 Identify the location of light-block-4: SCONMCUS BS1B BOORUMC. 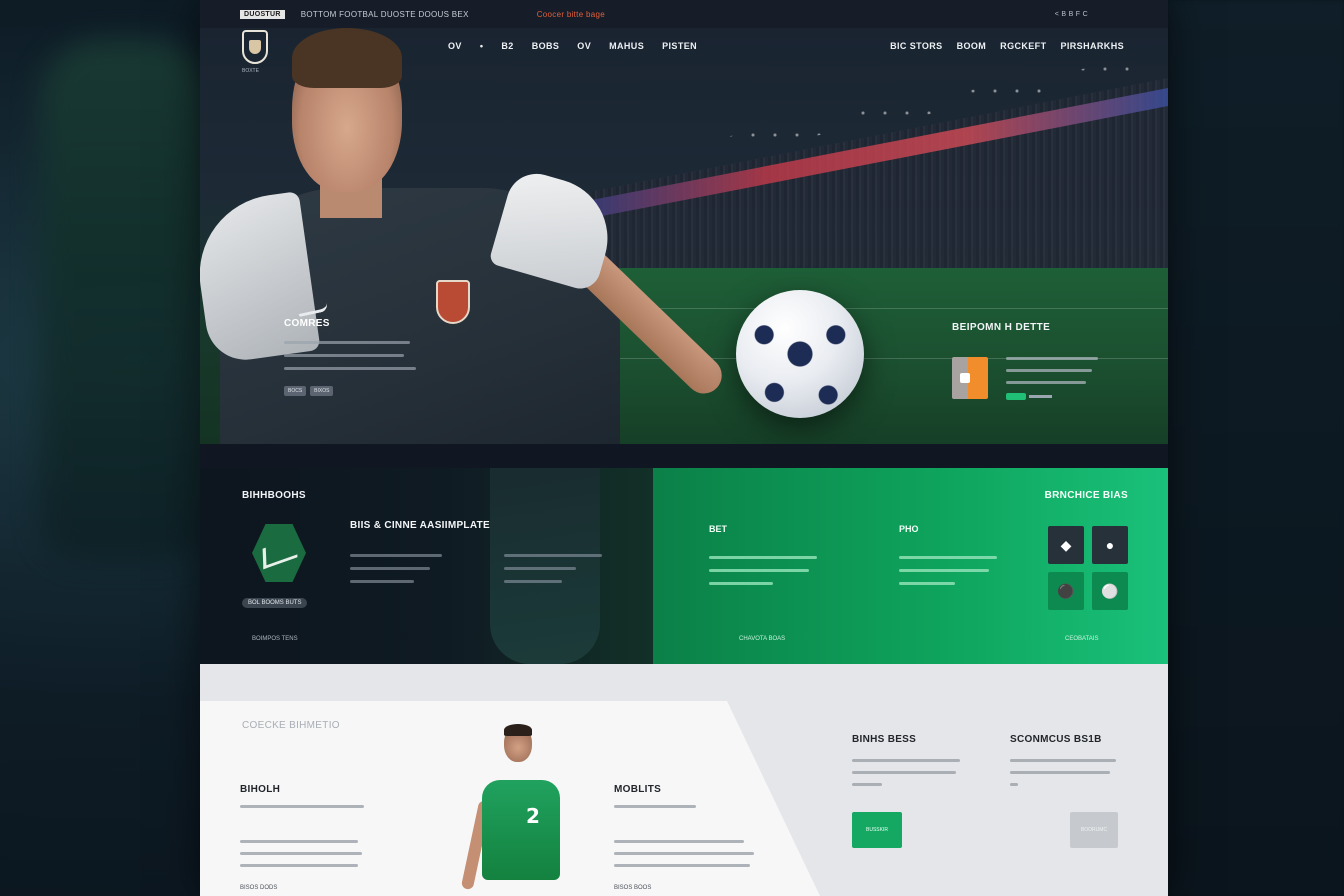
(1070, 791).